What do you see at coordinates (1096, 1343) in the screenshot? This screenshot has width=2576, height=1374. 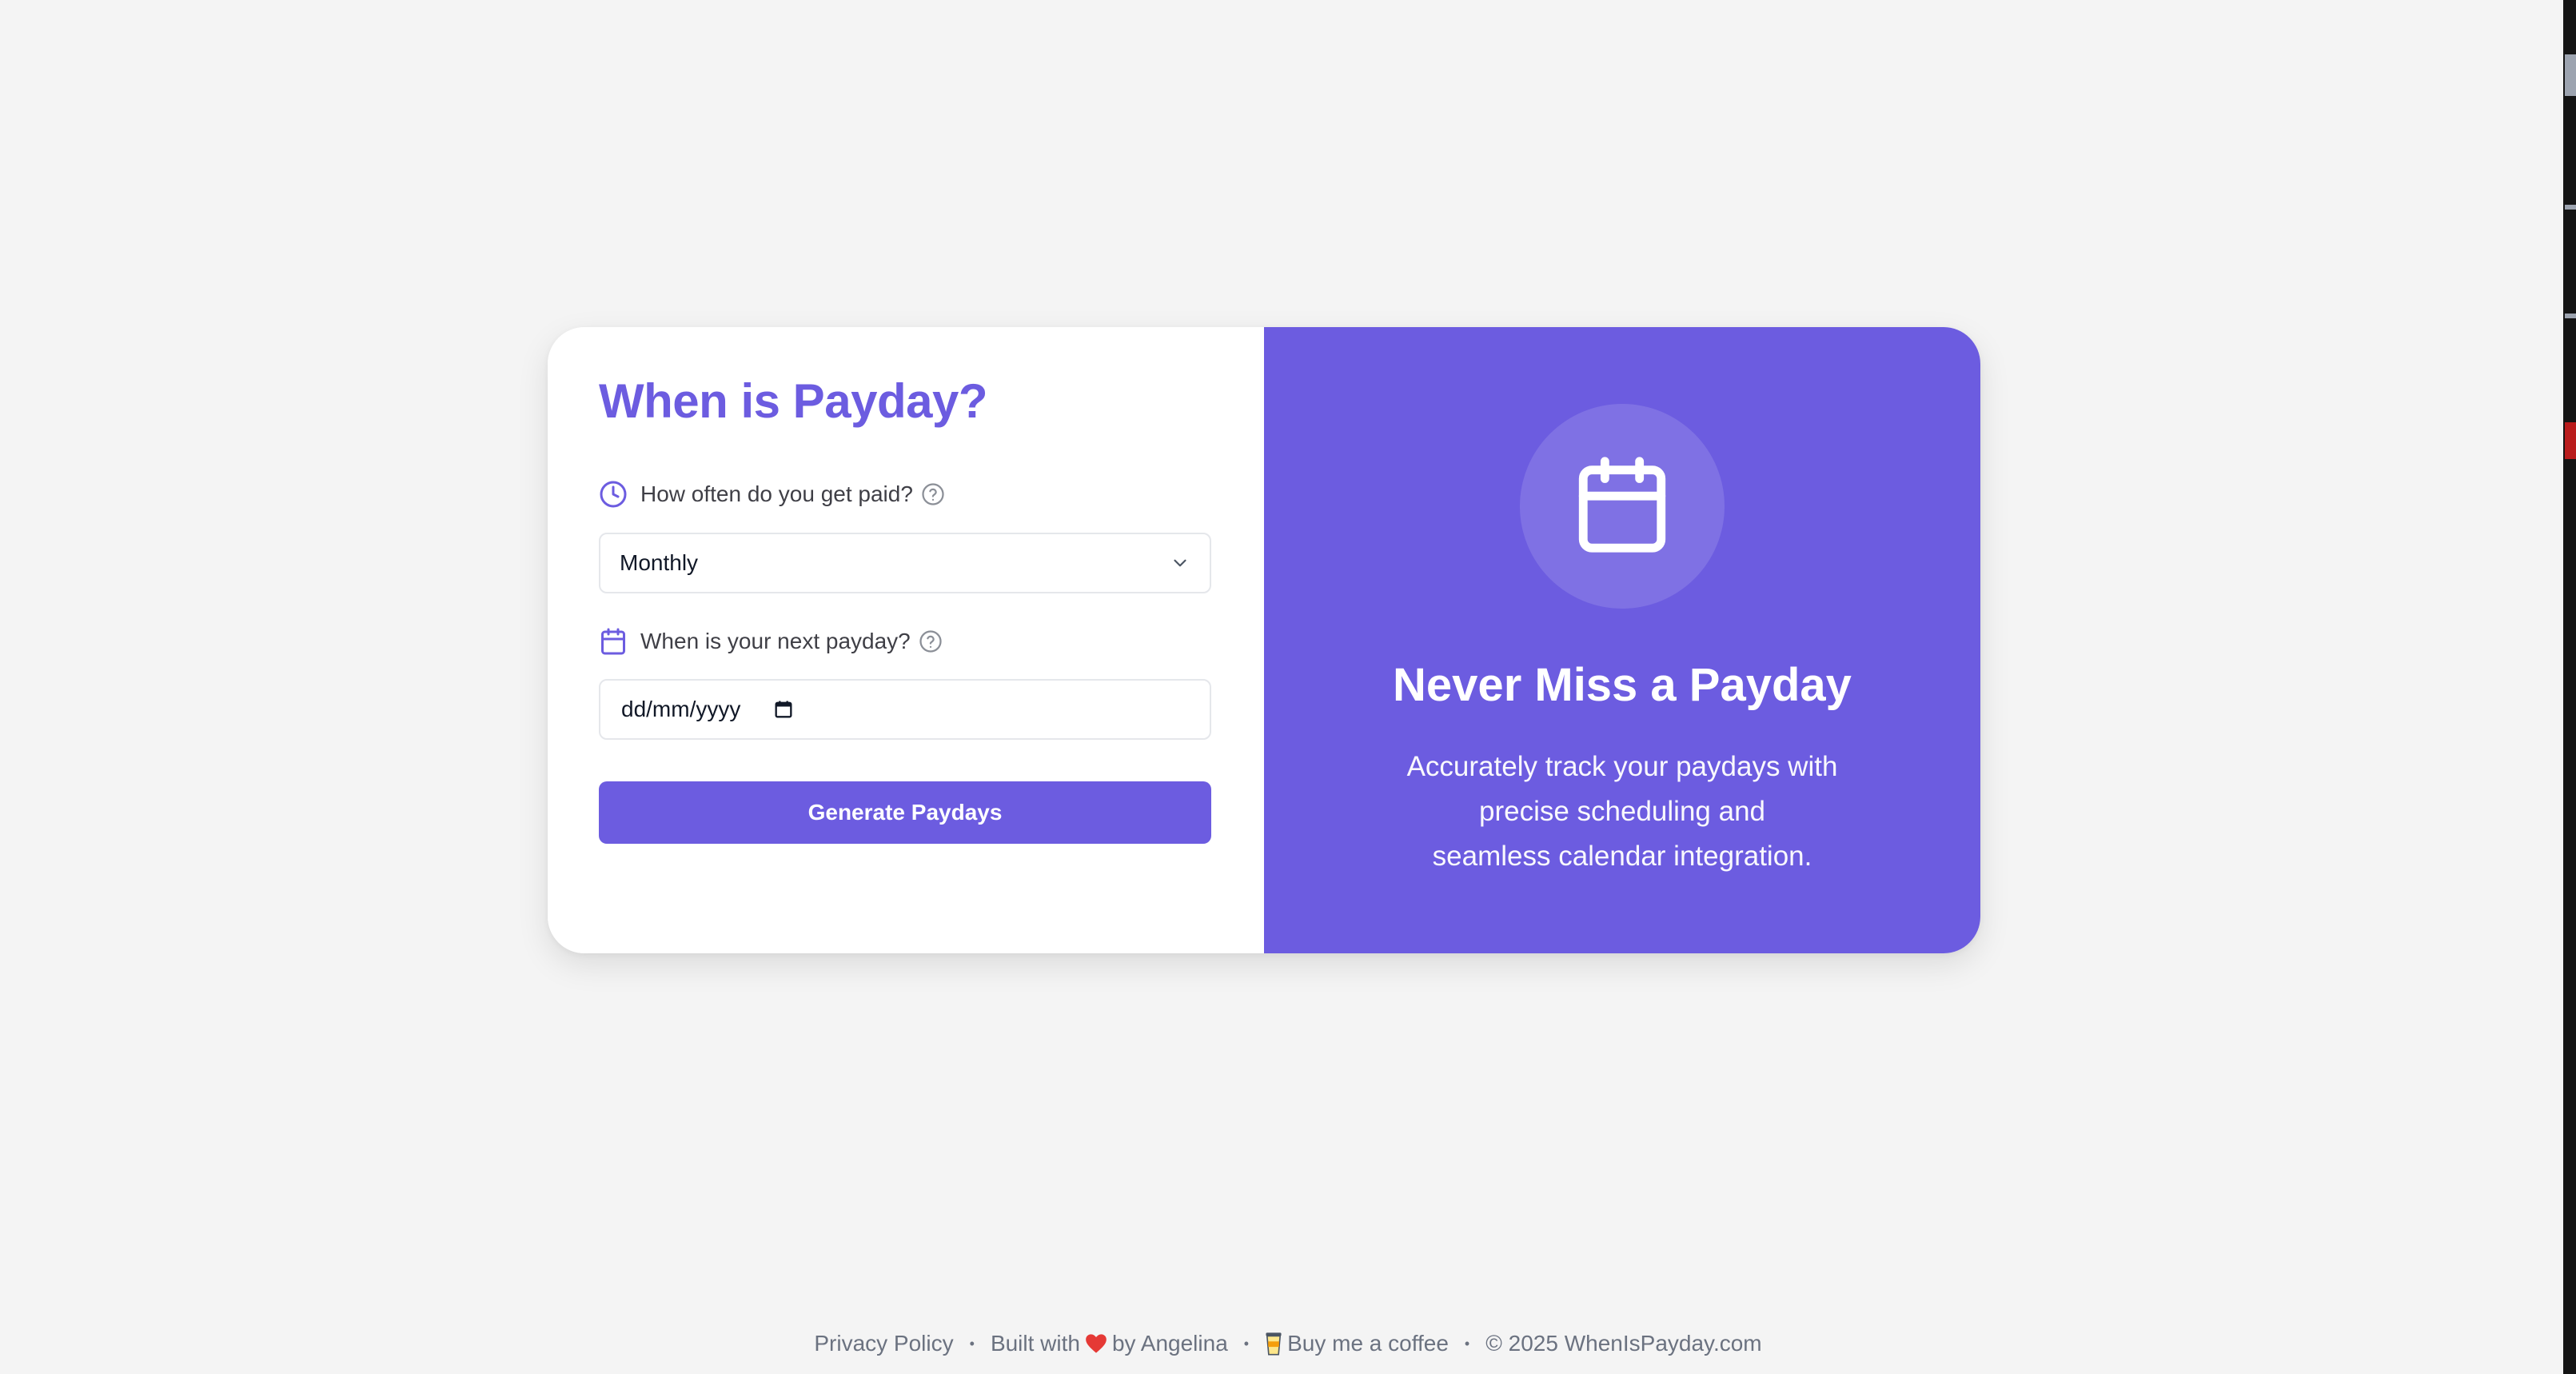 I see `heart-icon` at bounding box center [1096, 1343].